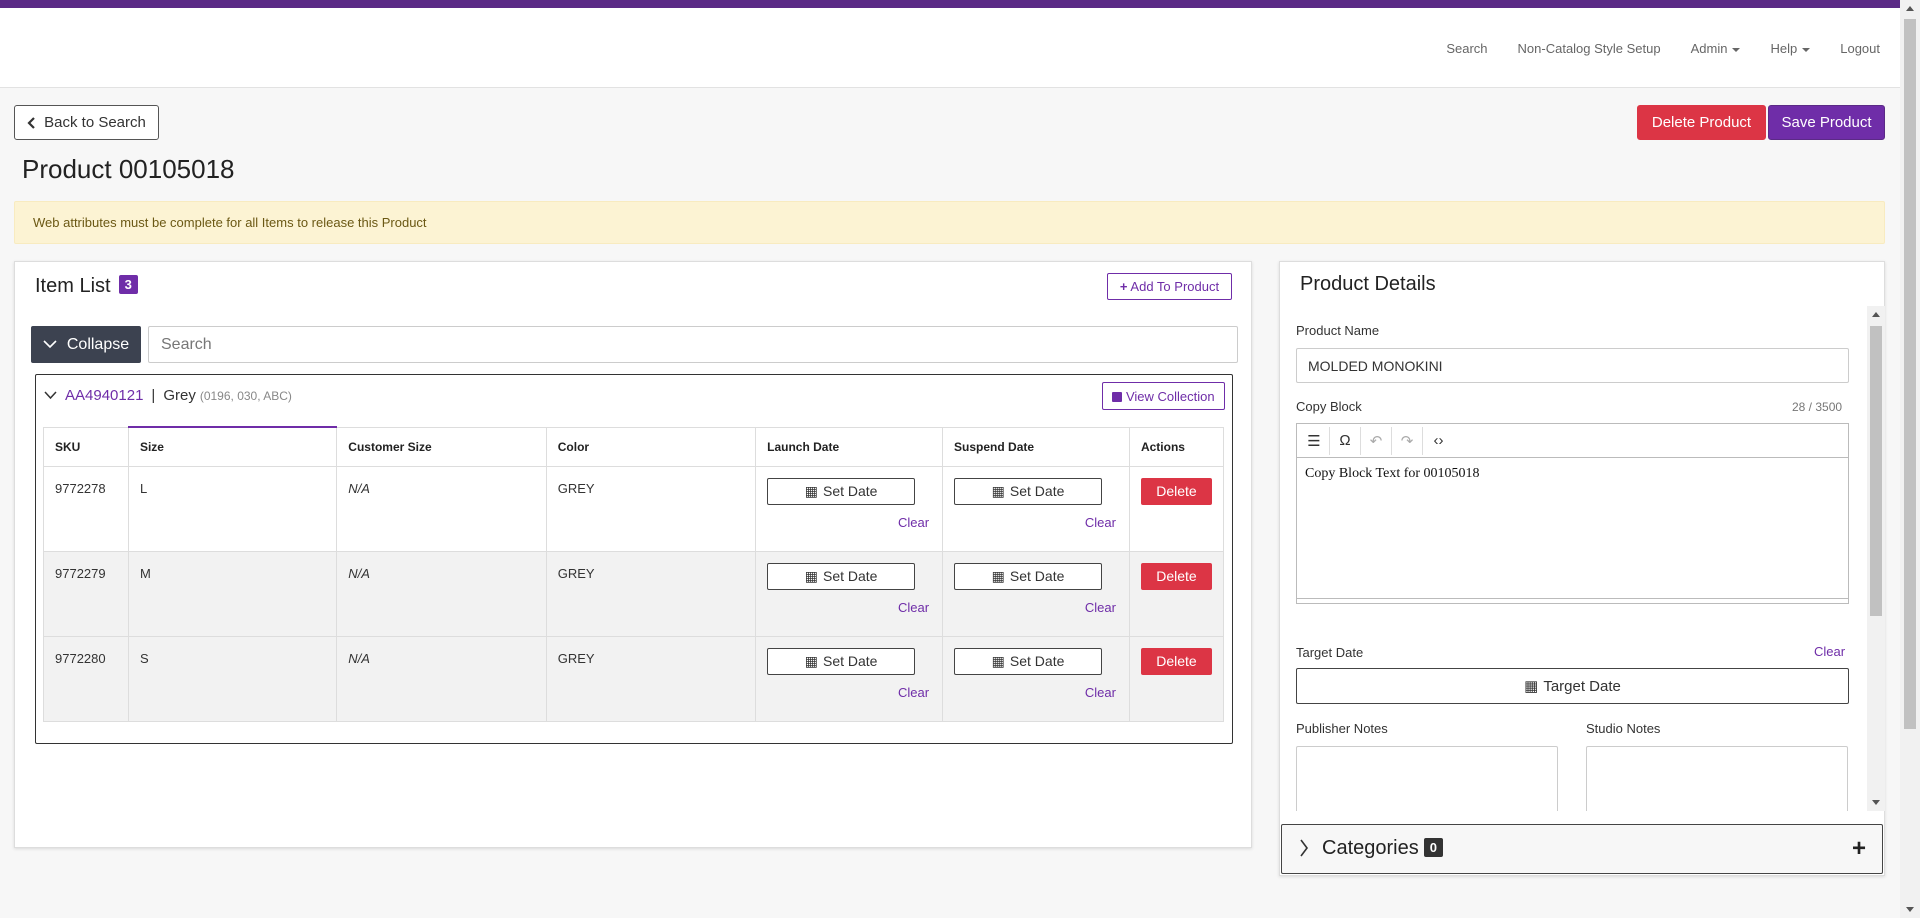 This screenshot has height=918, width=1920. Describe the element at coordinates (86, 593) in the screenshot. I see `sku-cell: 9772279` at that location.